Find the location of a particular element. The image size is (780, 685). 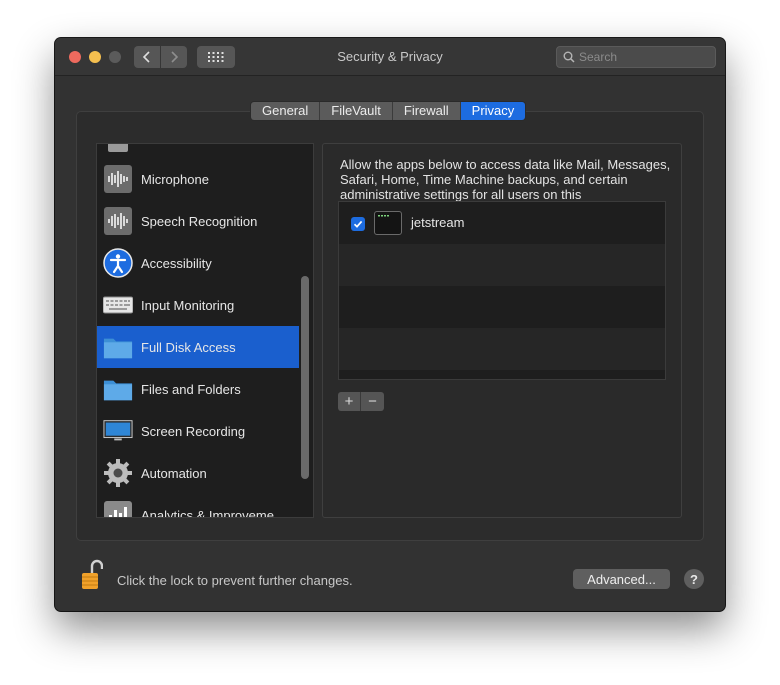

app-checkbox is located at coordinates (358, 224).